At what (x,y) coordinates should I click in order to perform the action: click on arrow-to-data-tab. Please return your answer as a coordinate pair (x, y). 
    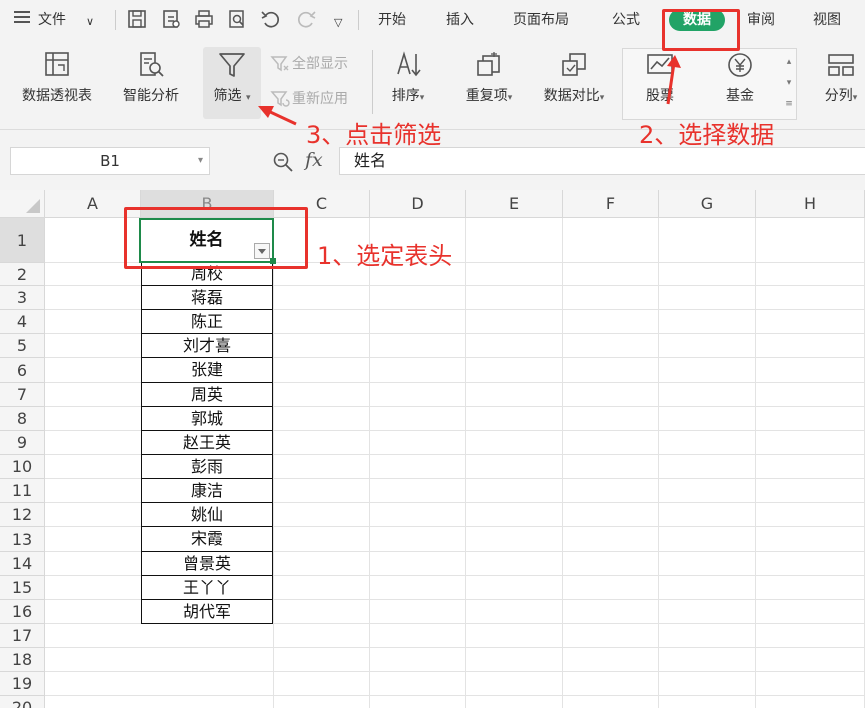
    Looking at the image, I should click on (671, 83).